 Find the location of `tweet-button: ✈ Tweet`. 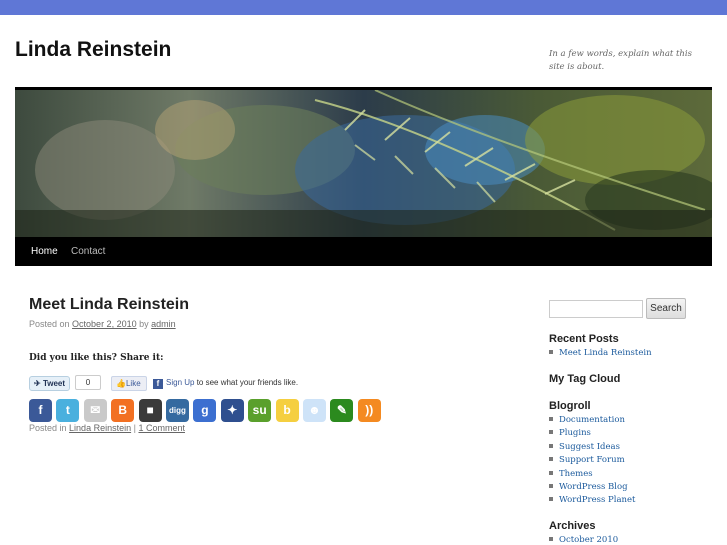

tweet-button: ✈ Tweet is located at coordinates (49, 383).